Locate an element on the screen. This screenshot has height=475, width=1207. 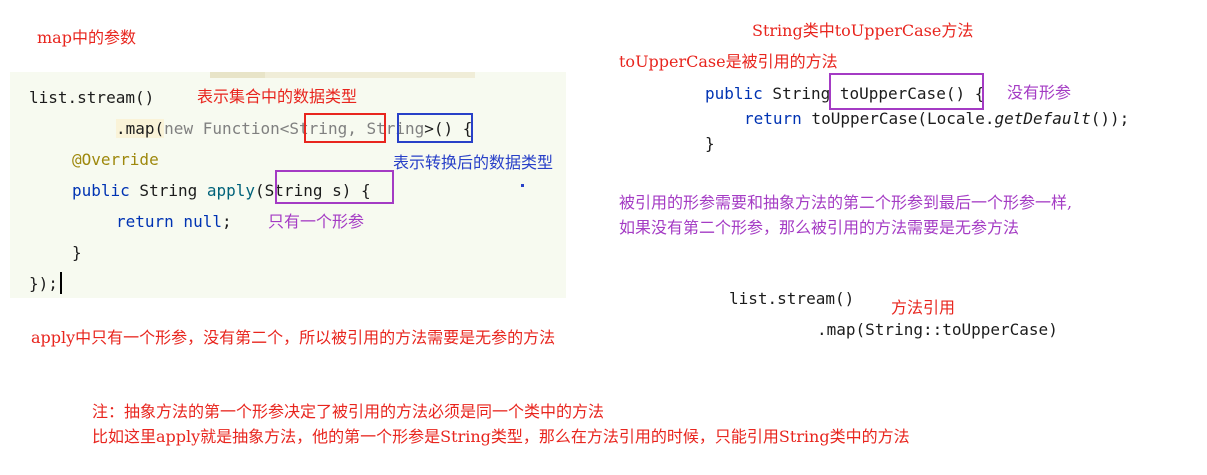
code-line-touppercase-return: return toUpperCase(Locale.getDefault()); is located at coordinates (936, 119).